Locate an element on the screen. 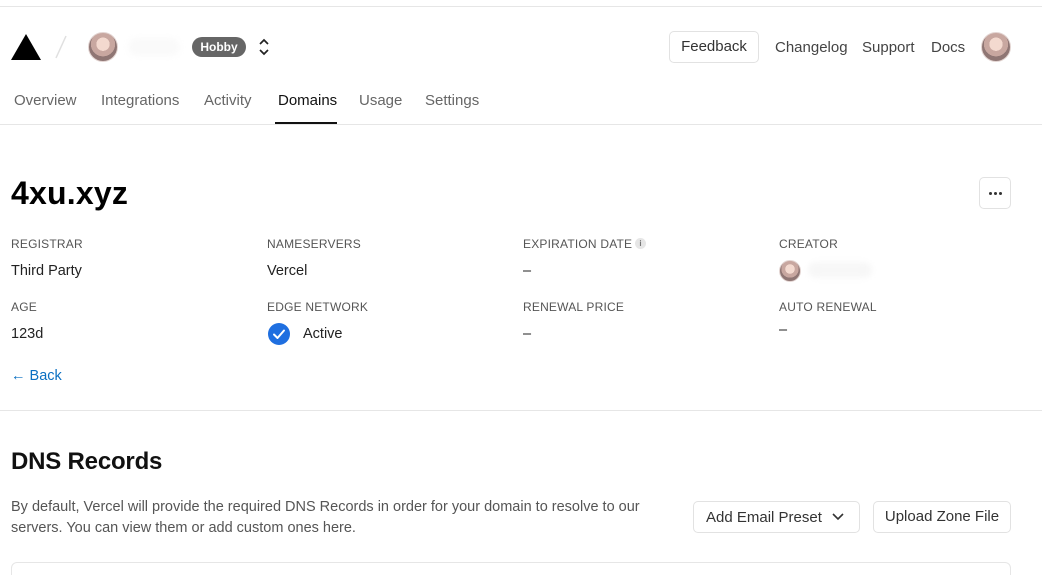  edge-network-value: Active is located at coordinates (323, 334).